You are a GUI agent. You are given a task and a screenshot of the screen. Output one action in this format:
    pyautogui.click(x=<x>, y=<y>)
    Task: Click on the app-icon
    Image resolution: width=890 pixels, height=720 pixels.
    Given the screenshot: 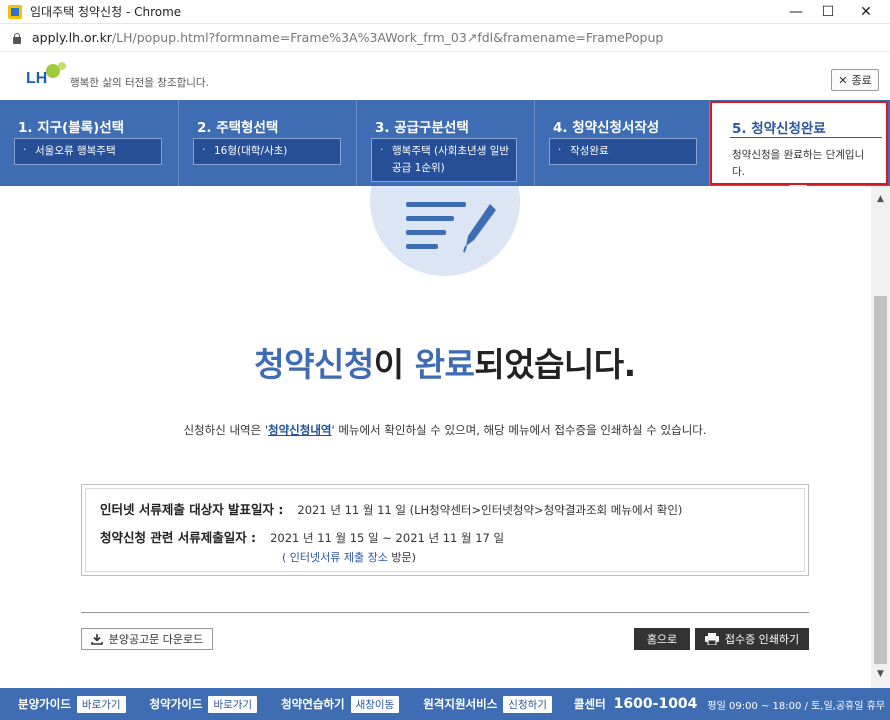 What is the action you would take?
    pyautogui.click(x=15, y=11)
    